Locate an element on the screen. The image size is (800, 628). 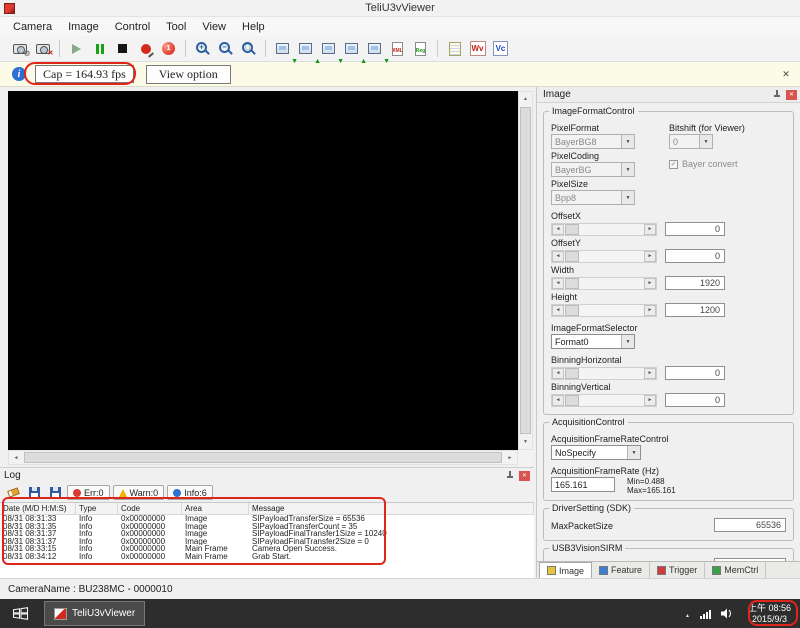
viewer-settings-load-button is located at coordinates (351, 49).